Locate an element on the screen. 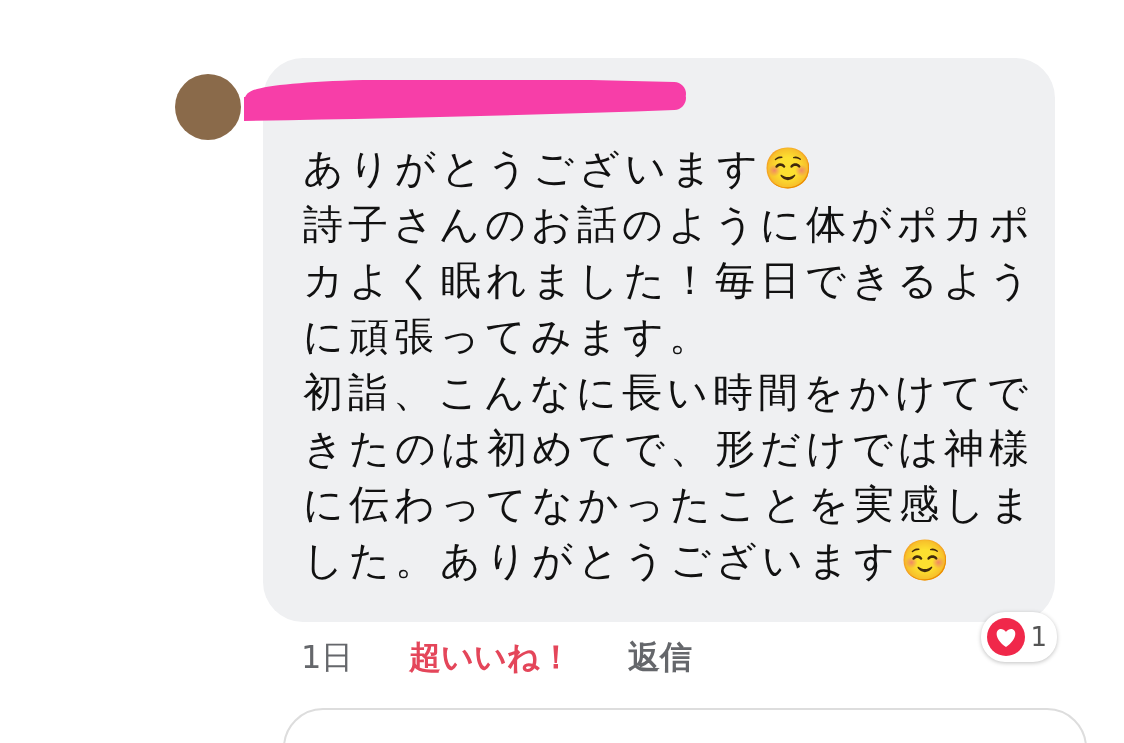 The image size is (1124, 743). reply-link: 返信 is located at coordinates (660, 658).